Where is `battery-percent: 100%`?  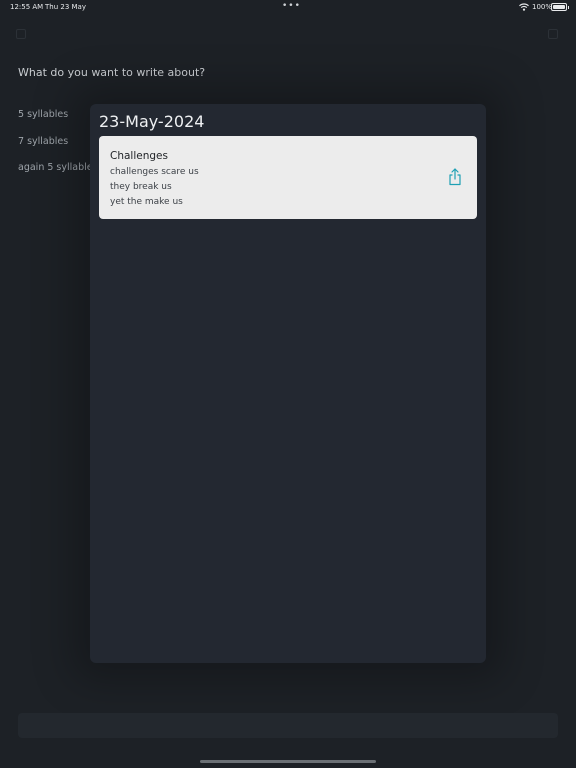 battery-percent: 100% is located at coordinates (542, 7).